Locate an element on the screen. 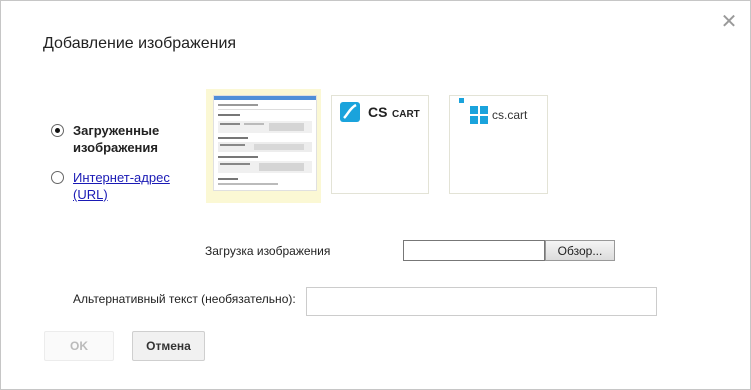  screenshot-preview-image is located at coordinates (265, 143).